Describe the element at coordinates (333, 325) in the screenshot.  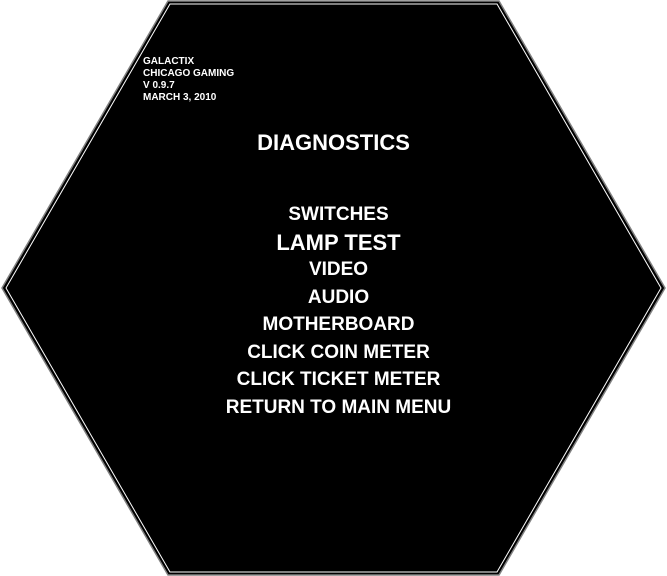
I see `menu-item-motherboard: MOTHERBOARD` at that location.